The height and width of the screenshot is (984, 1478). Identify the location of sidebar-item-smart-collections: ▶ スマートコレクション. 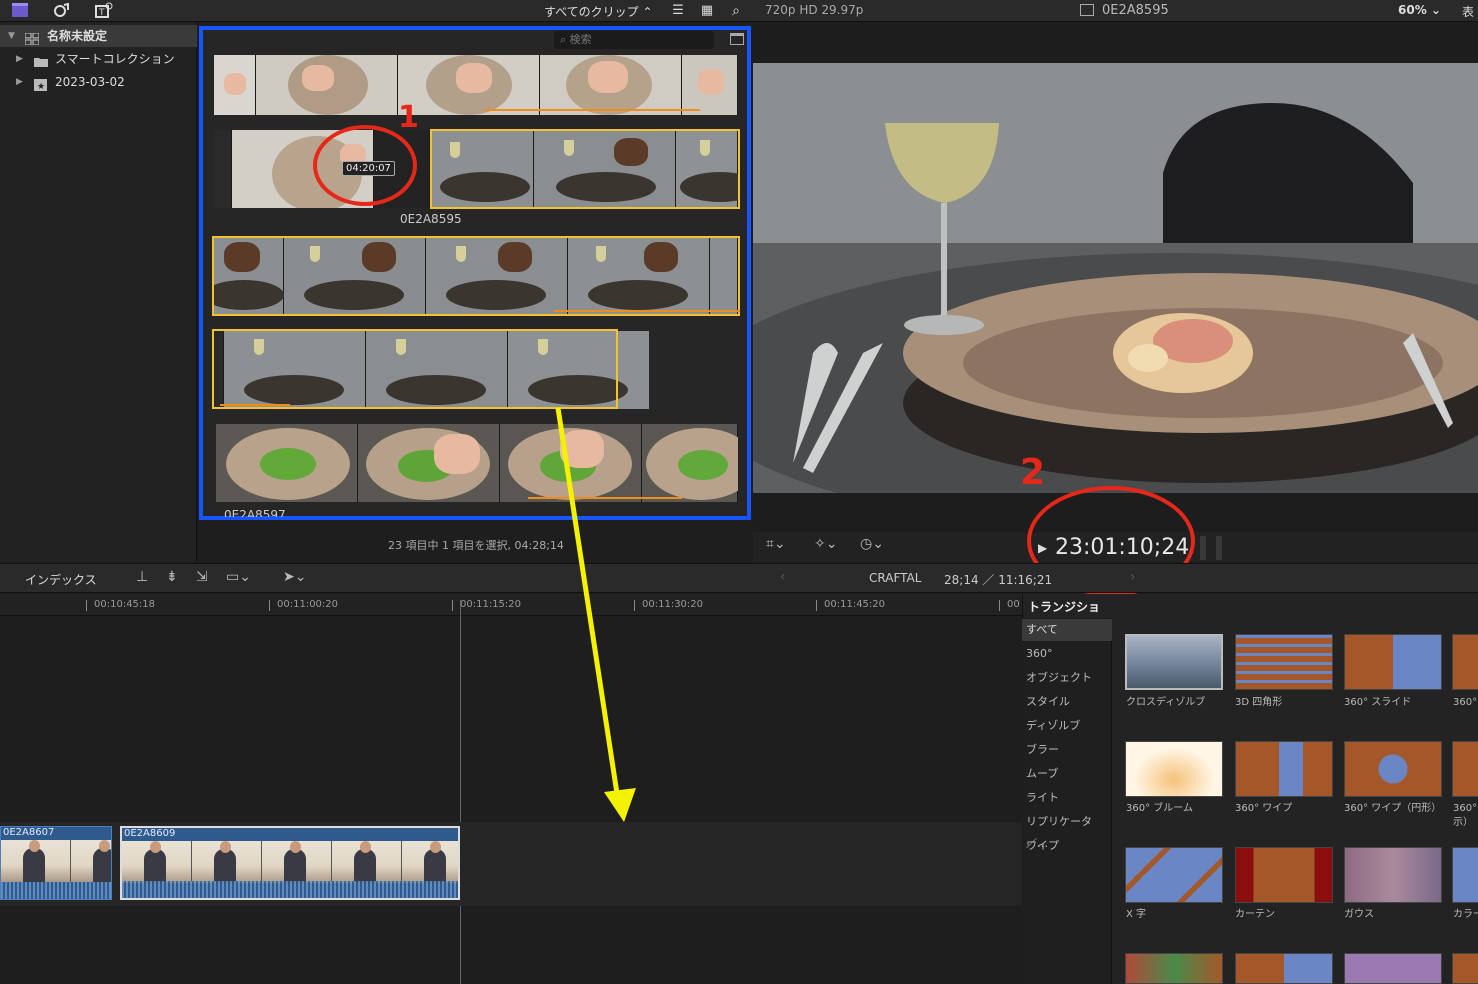
(98, 59).